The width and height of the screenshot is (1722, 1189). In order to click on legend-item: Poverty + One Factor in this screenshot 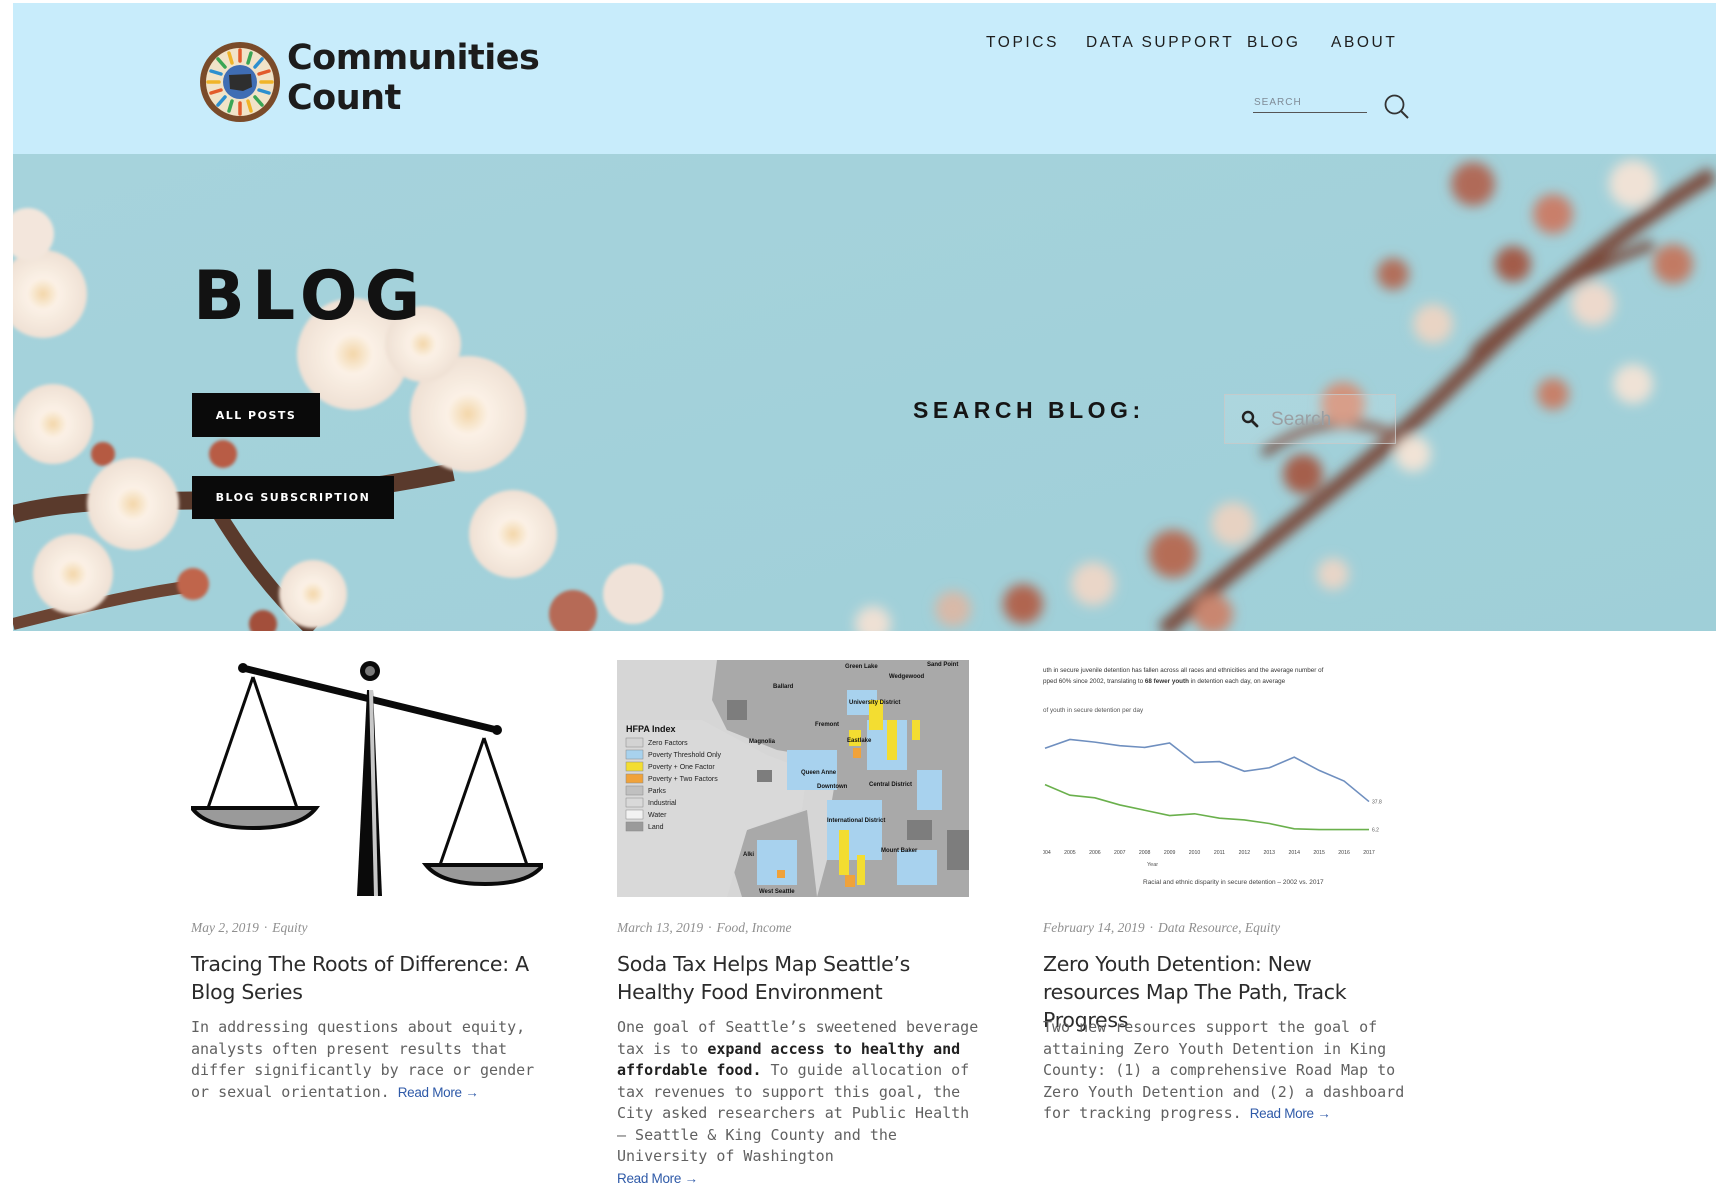, I will do `click(681, 767)`.